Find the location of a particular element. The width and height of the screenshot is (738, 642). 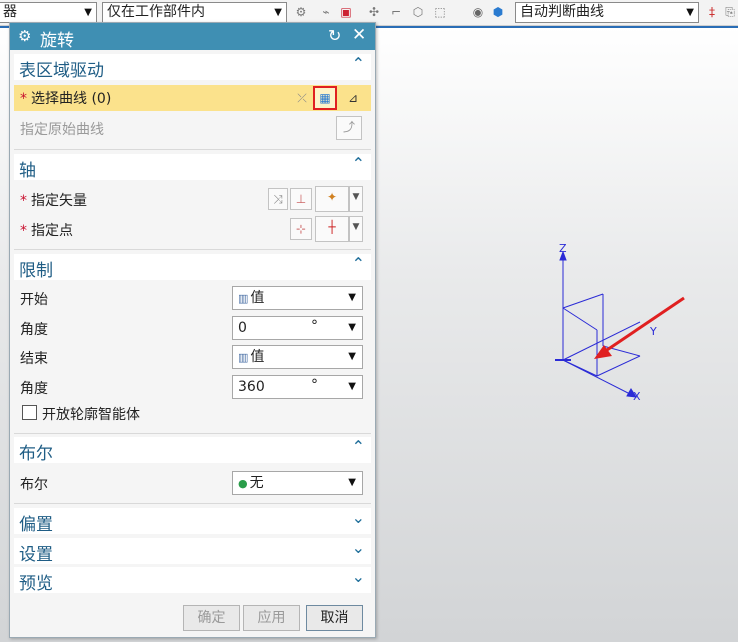

boolean-select: ● 无 ▼ is located at coordinates (297, 483).